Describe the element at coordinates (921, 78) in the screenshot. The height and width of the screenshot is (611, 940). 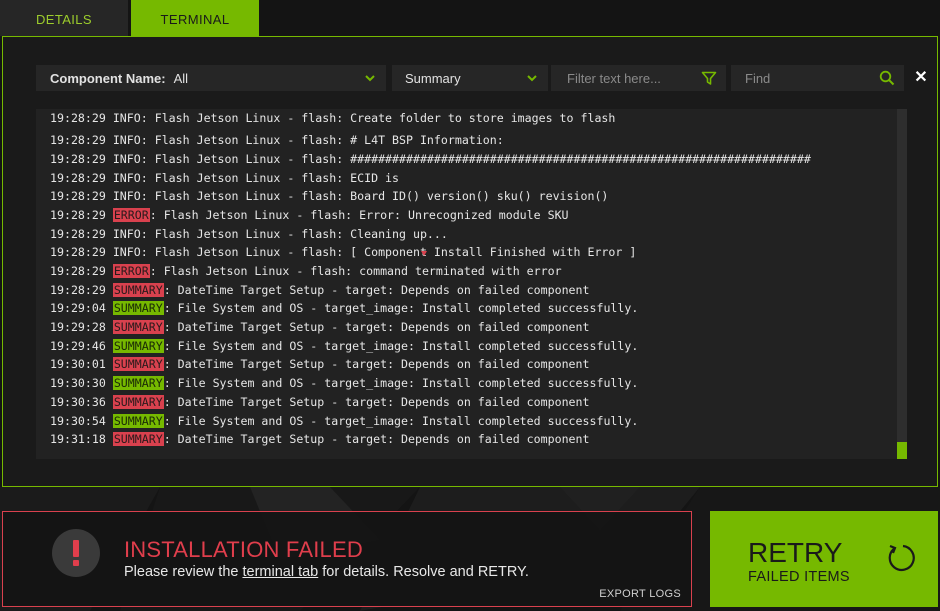
I see `close-icon: ✕` at that location.